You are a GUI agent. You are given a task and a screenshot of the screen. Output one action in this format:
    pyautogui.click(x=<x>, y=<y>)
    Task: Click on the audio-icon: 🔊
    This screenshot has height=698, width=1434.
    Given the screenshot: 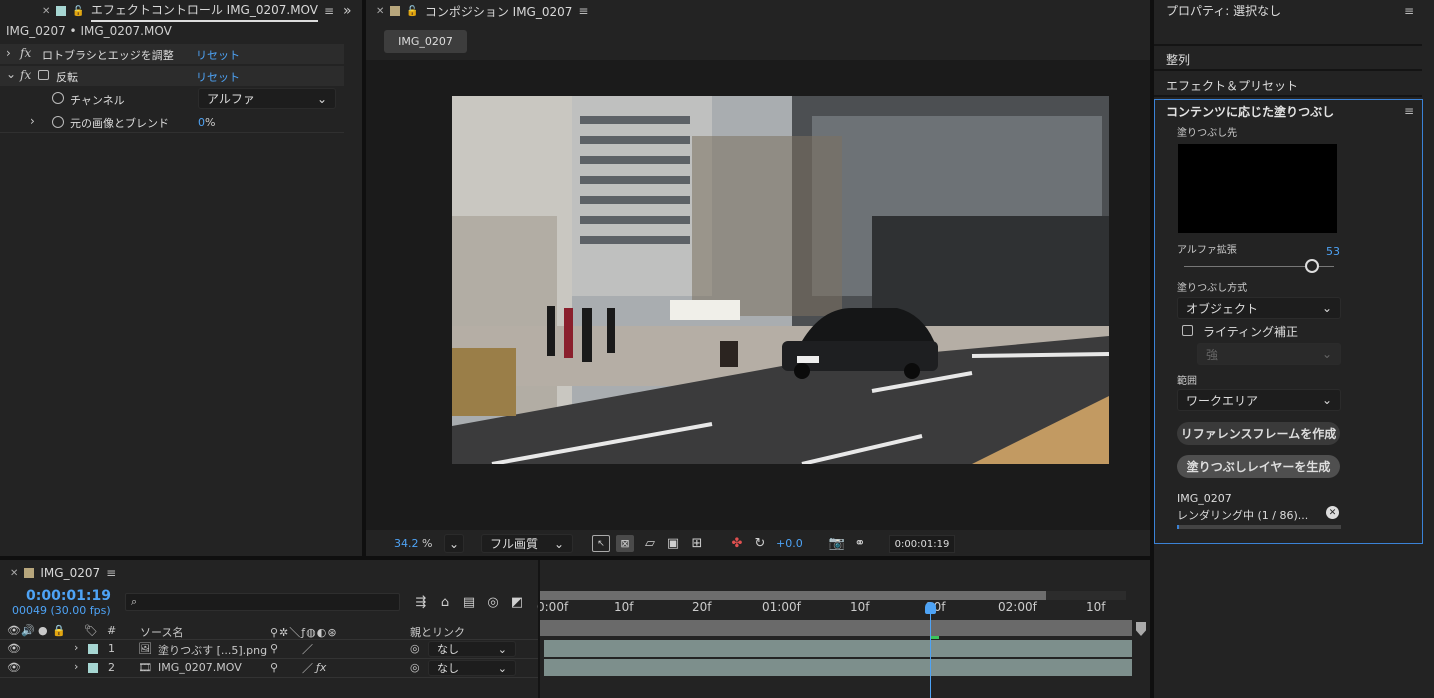 What is the action you would take?
    pyautogui.click(x=28, y=630)
    